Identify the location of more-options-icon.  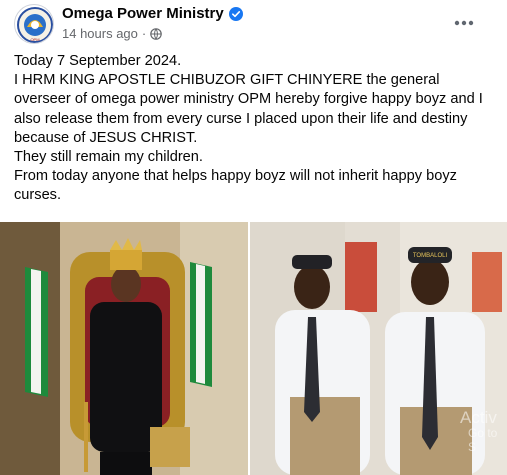
(464, 23).